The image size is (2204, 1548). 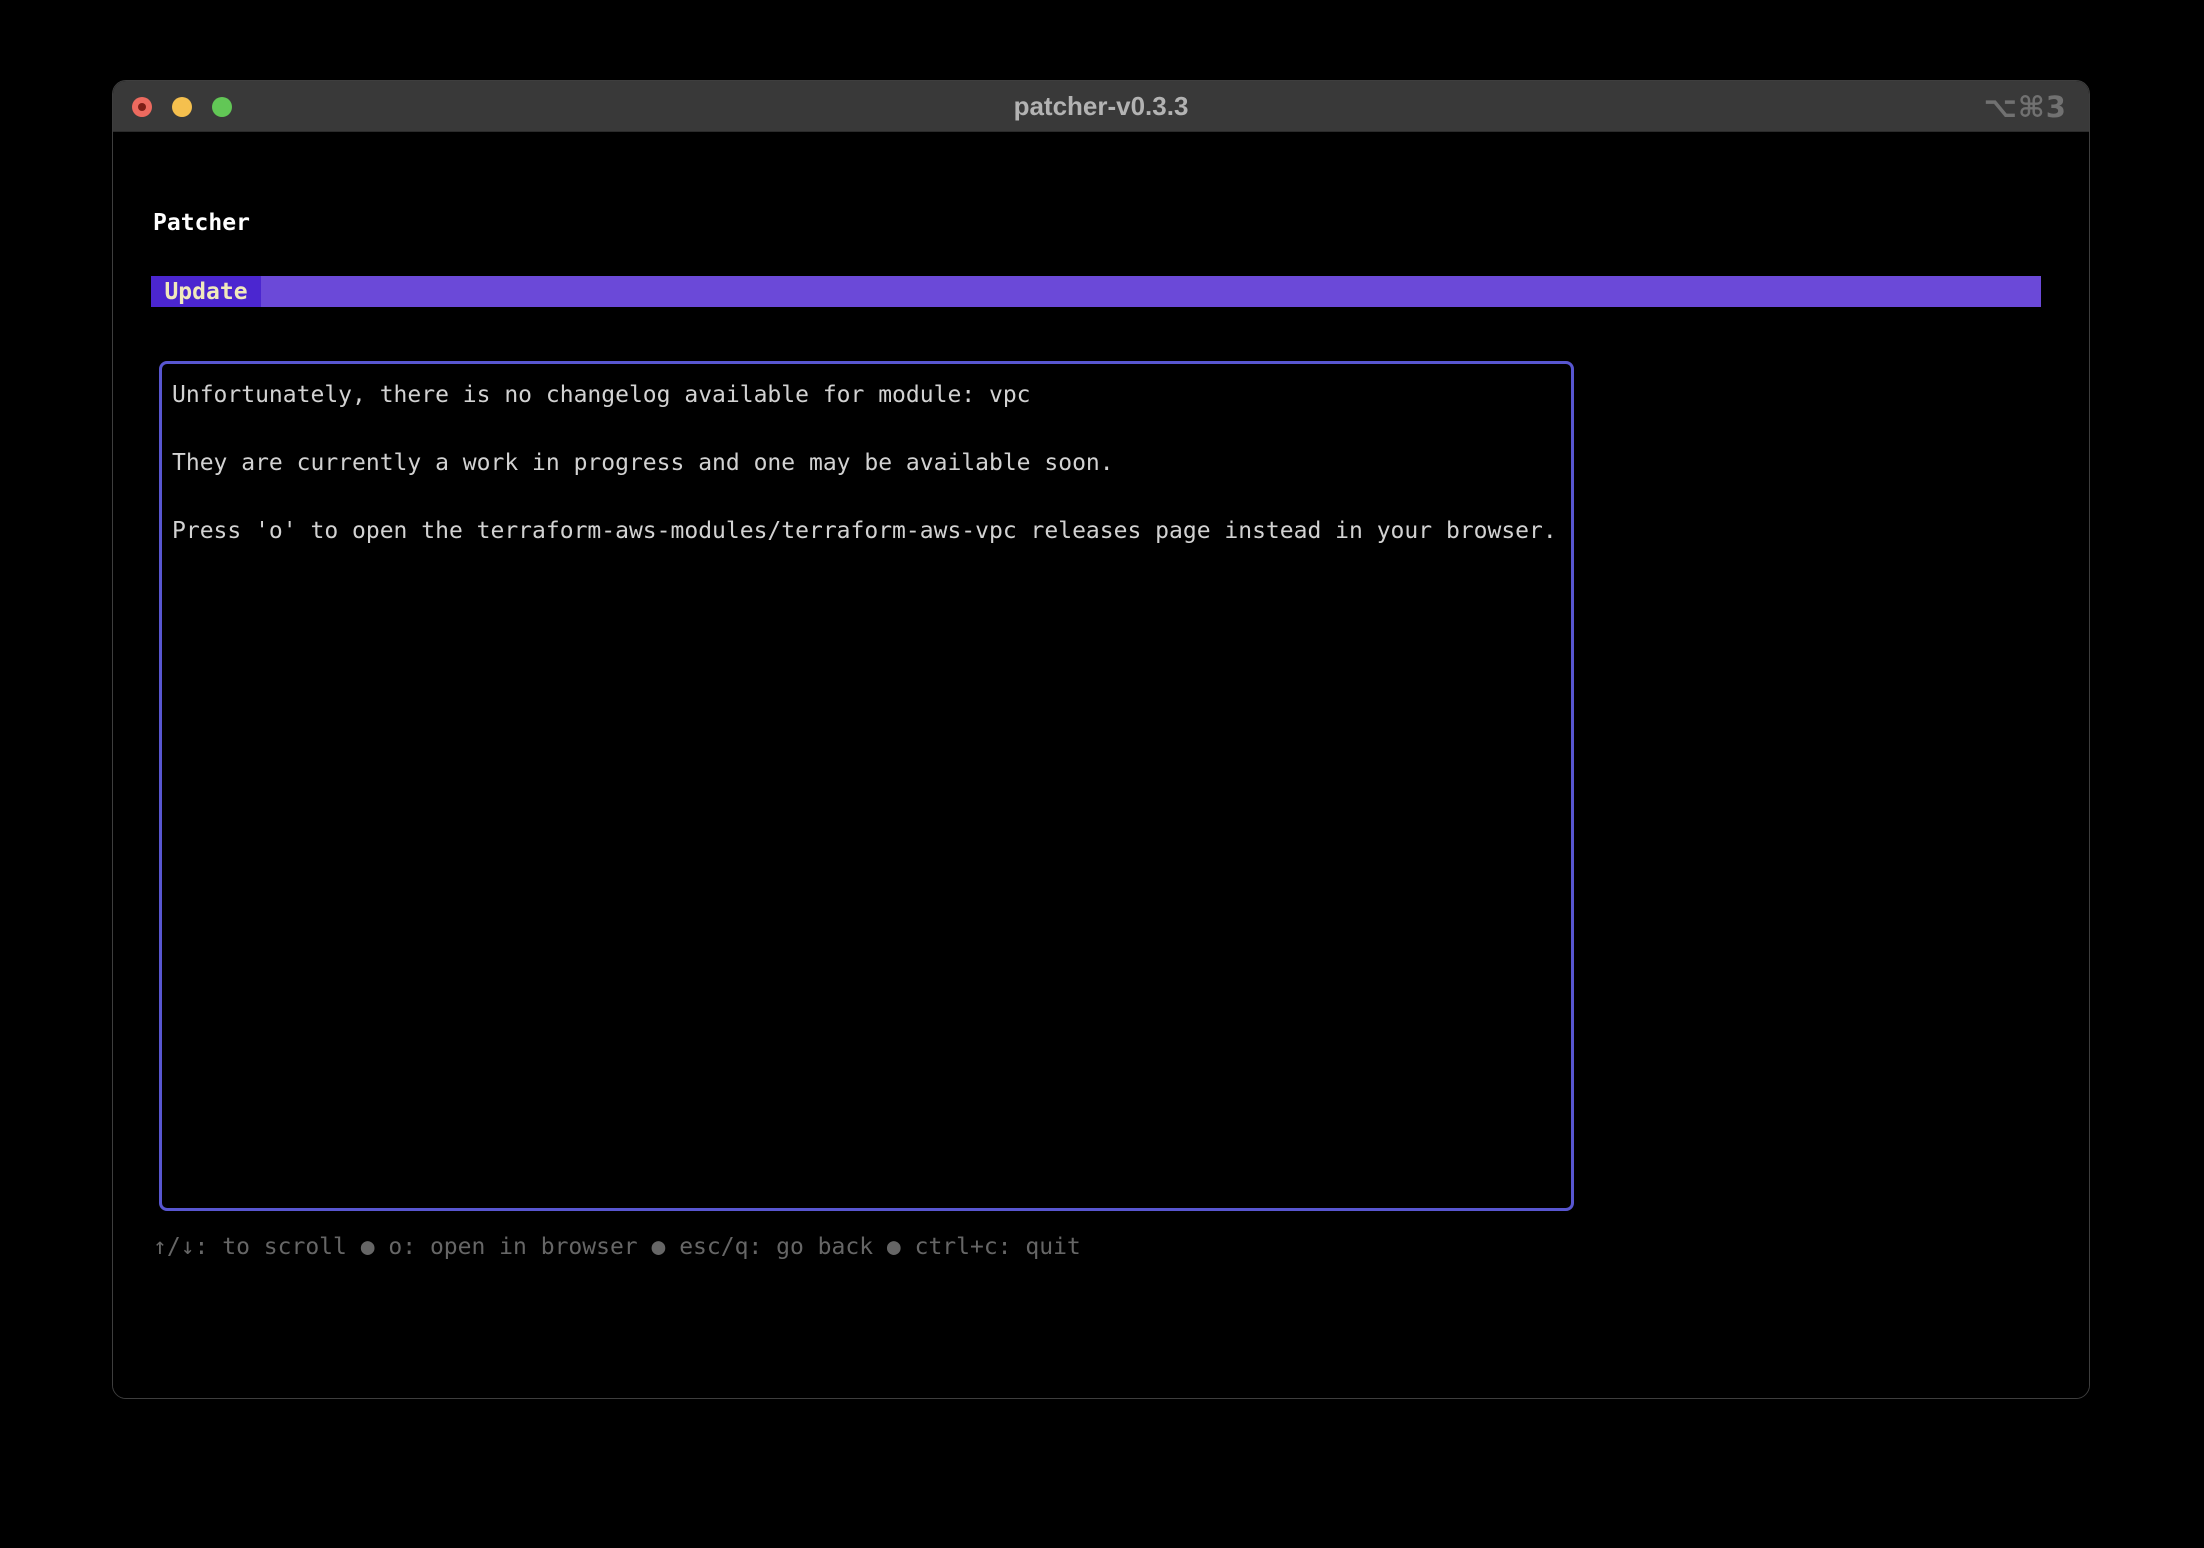 What do you see at coordinates (1096, 291) in the screenshot?
I see `tab-bar: Update` at bounding box center [1096, 291].